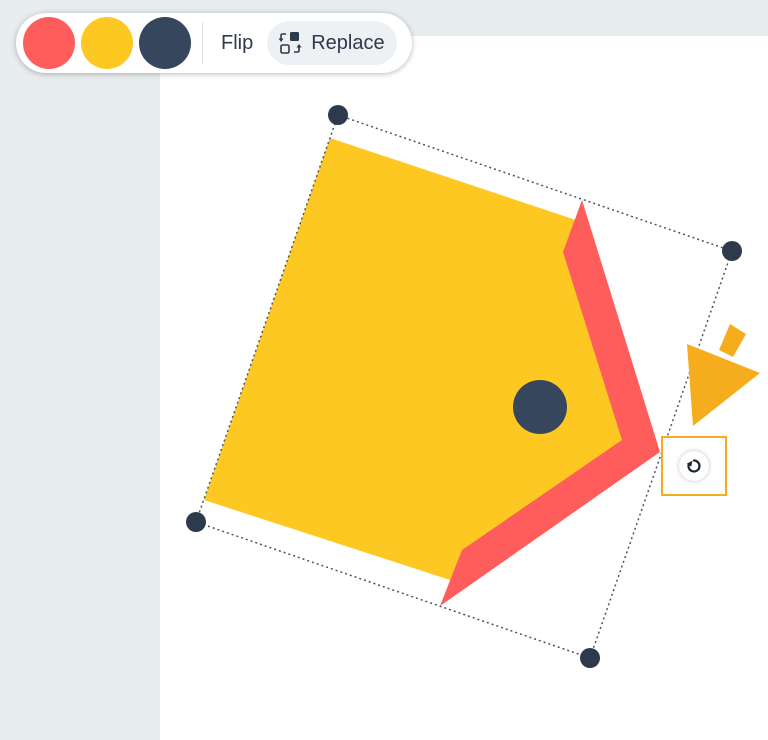  Describe the element at coordinates (338, 115) in the screenshot. I see `resize-handle-top-left` at that location.